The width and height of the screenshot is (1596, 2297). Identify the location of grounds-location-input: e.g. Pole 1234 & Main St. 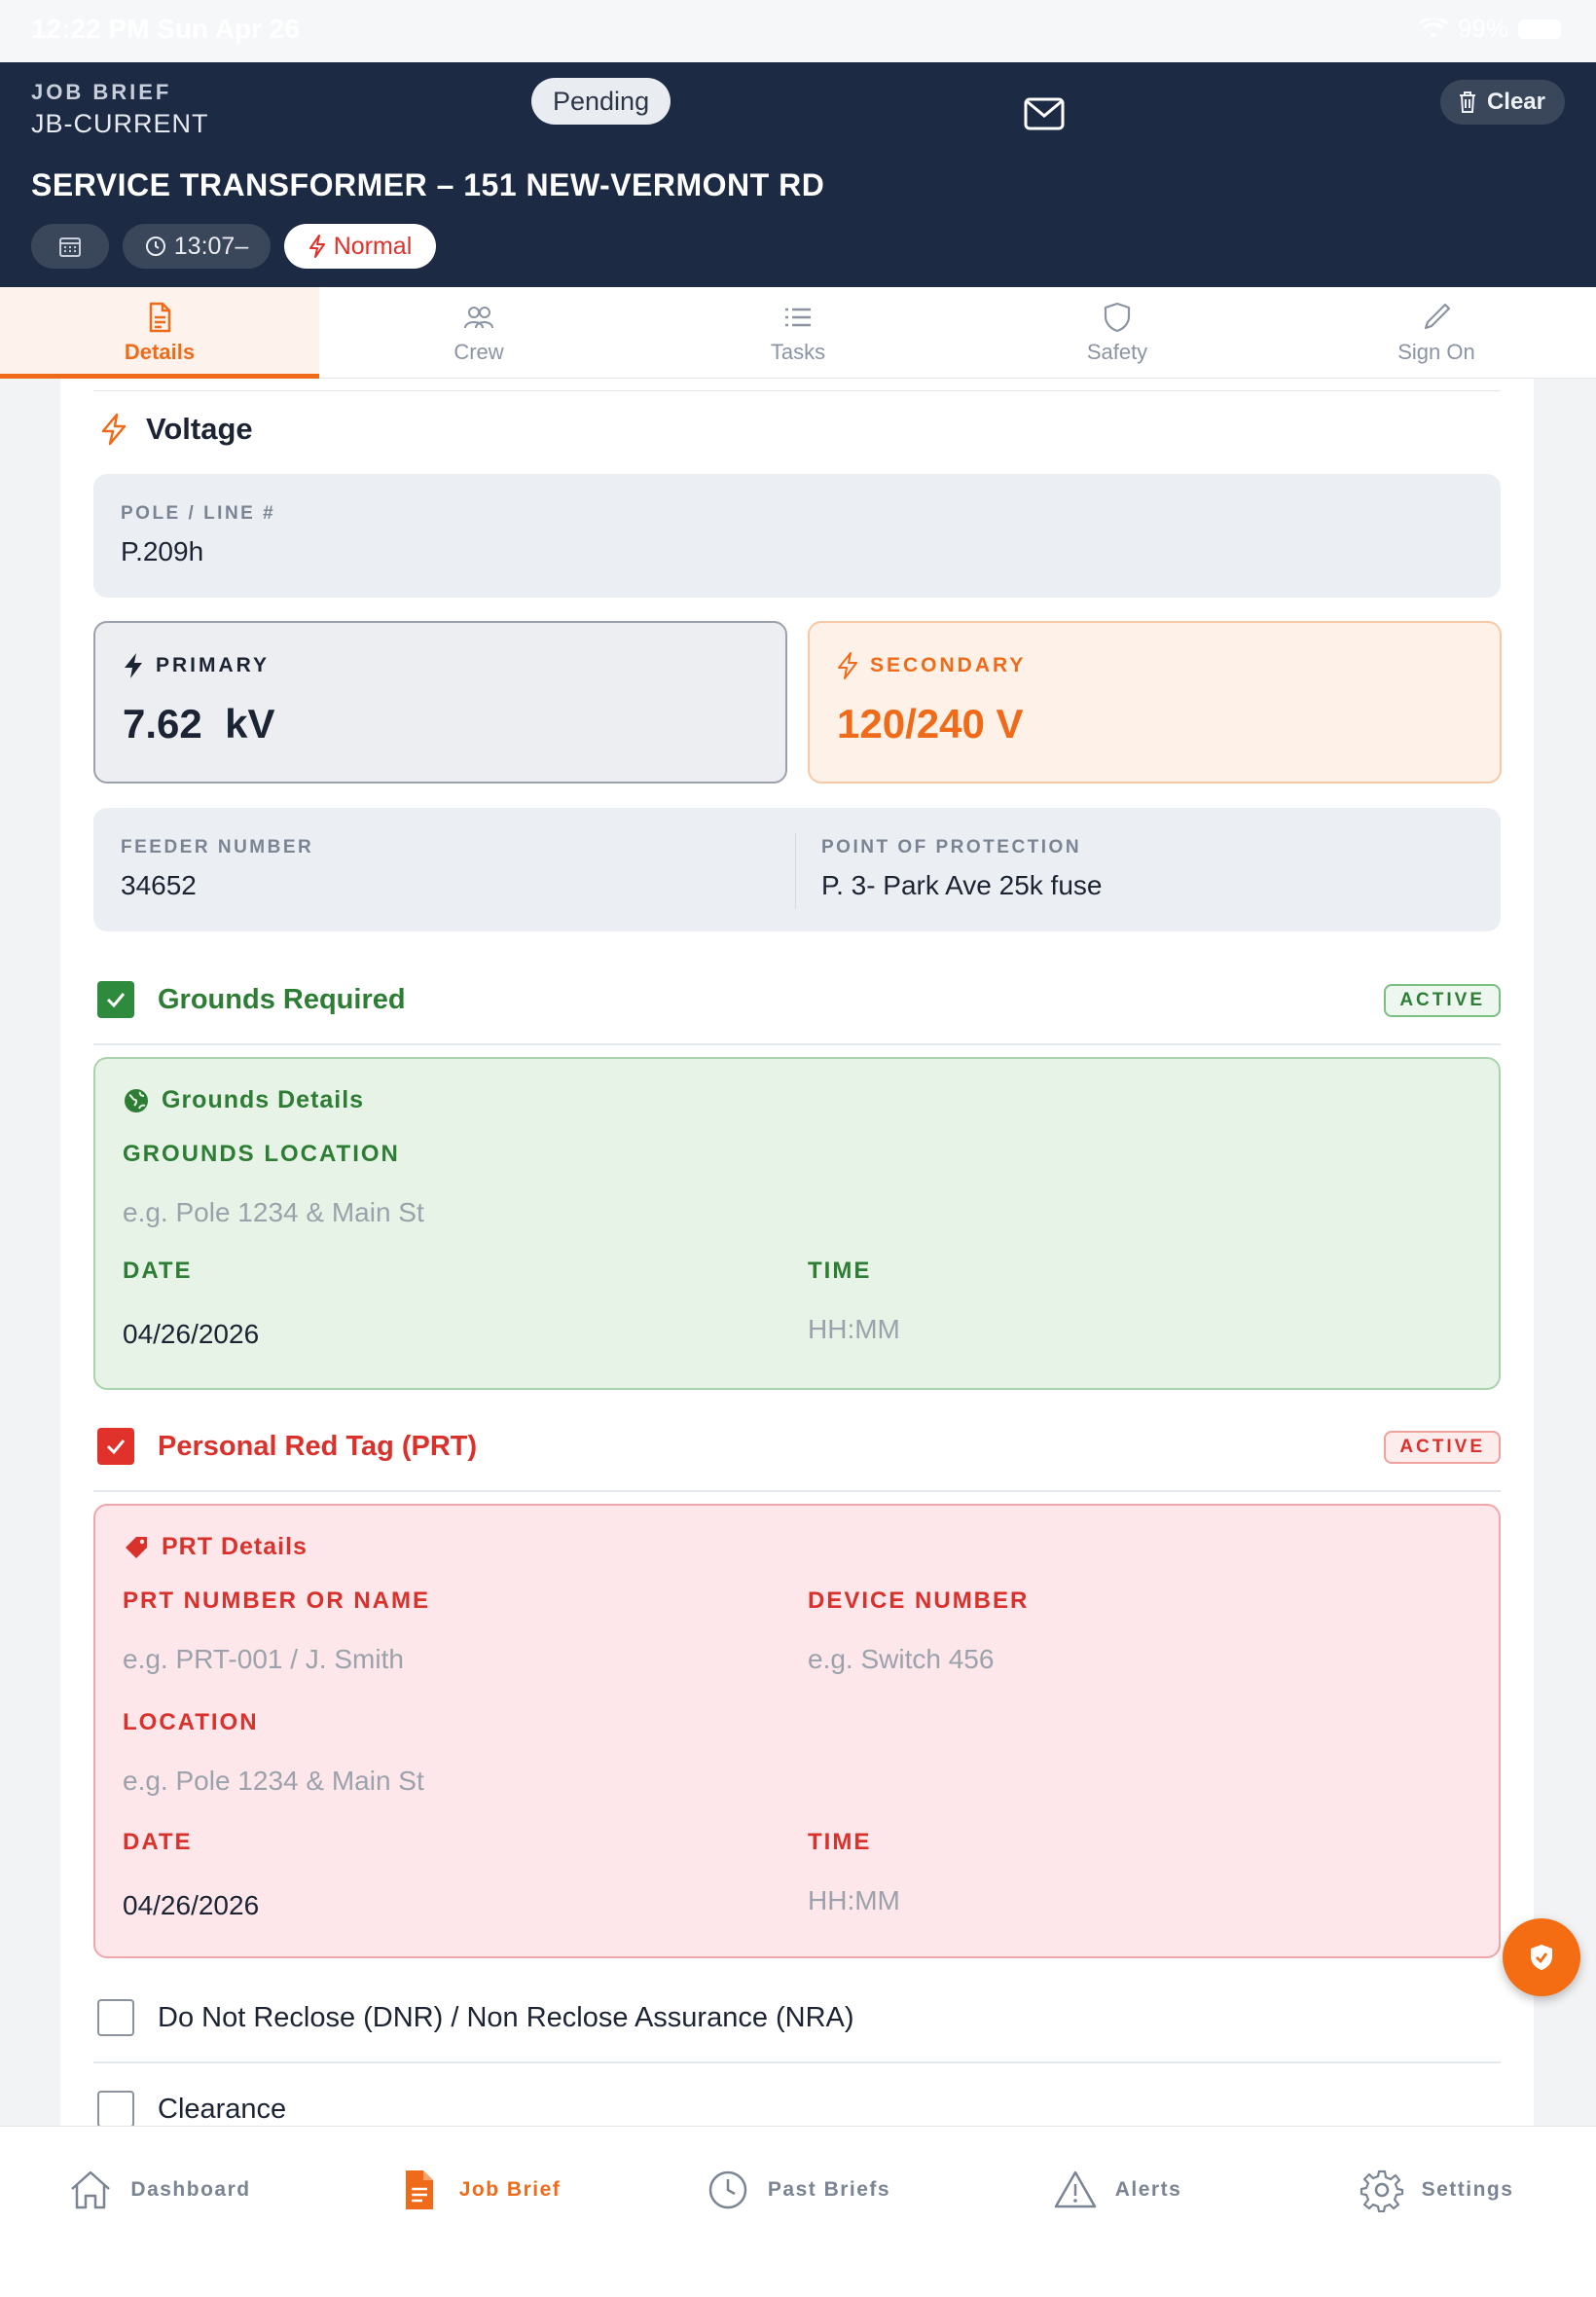
(274, 1212).